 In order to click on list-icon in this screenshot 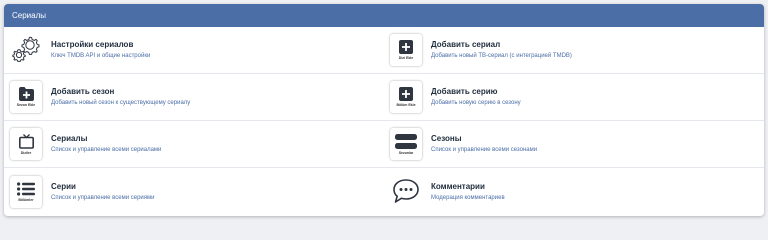, I will do `click(26, 188)`.